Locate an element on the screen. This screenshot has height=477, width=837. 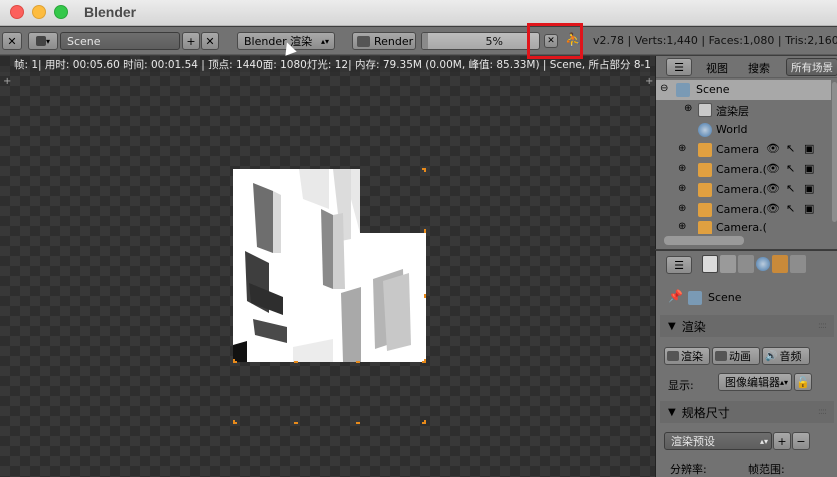
minimize-window-button is located at coordinates (39, 12).